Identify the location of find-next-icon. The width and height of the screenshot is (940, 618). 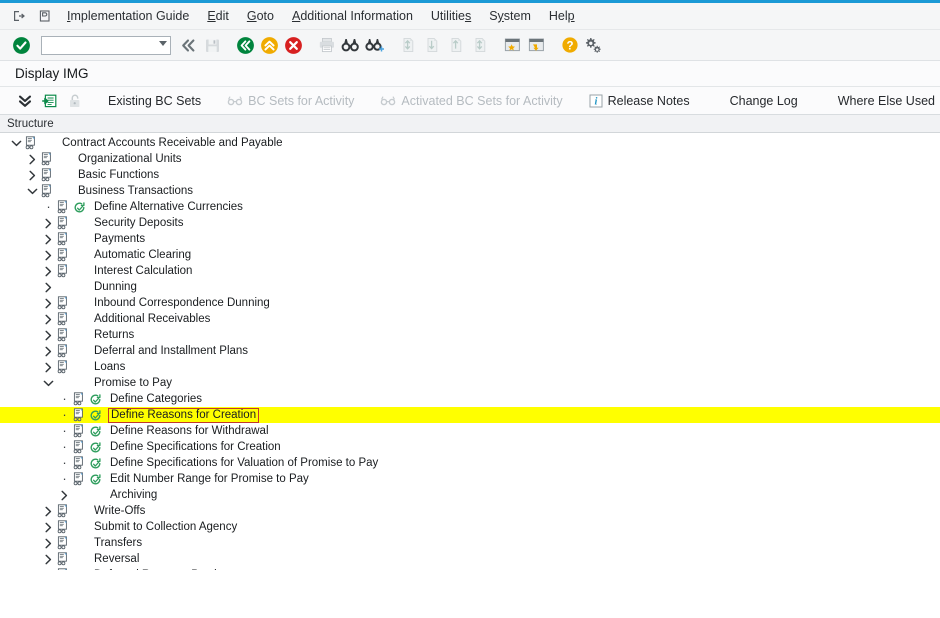
(374, 45).